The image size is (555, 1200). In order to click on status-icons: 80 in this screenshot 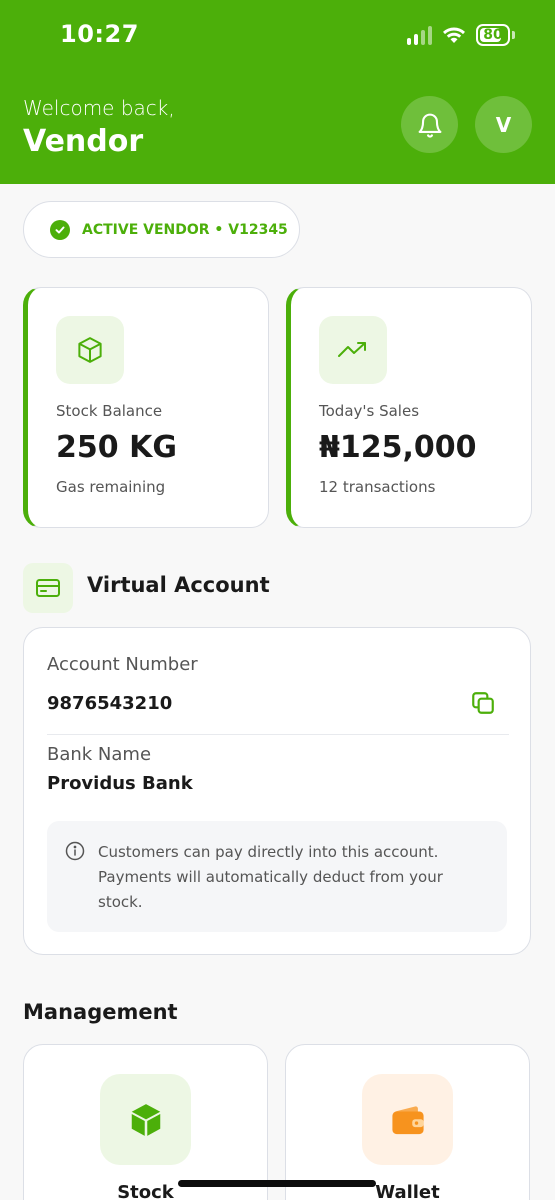, I will do `click(461, 35)`.